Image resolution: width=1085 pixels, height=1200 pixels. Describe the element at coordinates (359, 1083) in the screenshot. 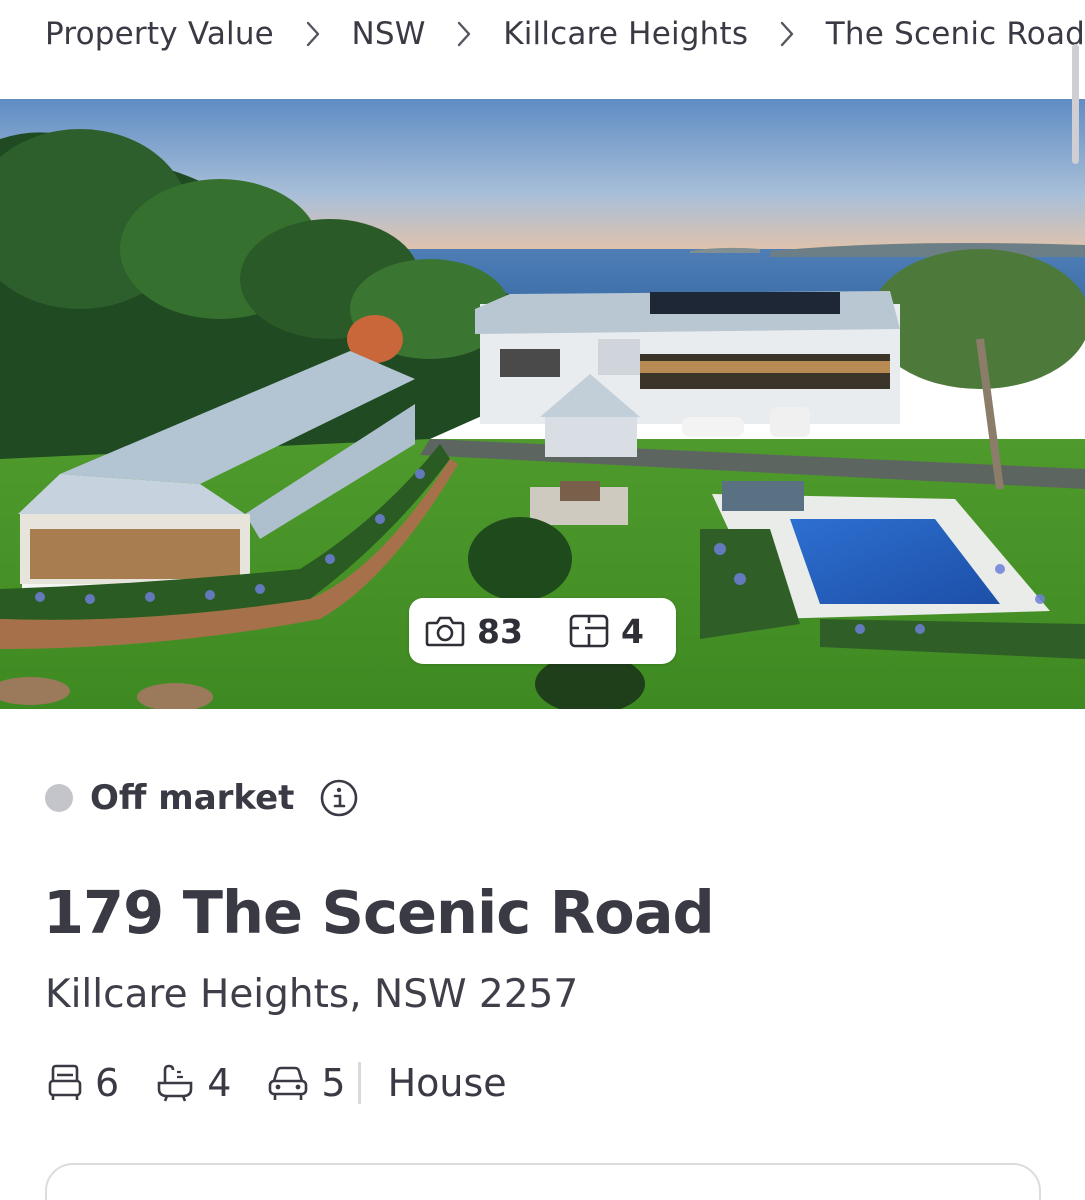

I see `divider` at that location.